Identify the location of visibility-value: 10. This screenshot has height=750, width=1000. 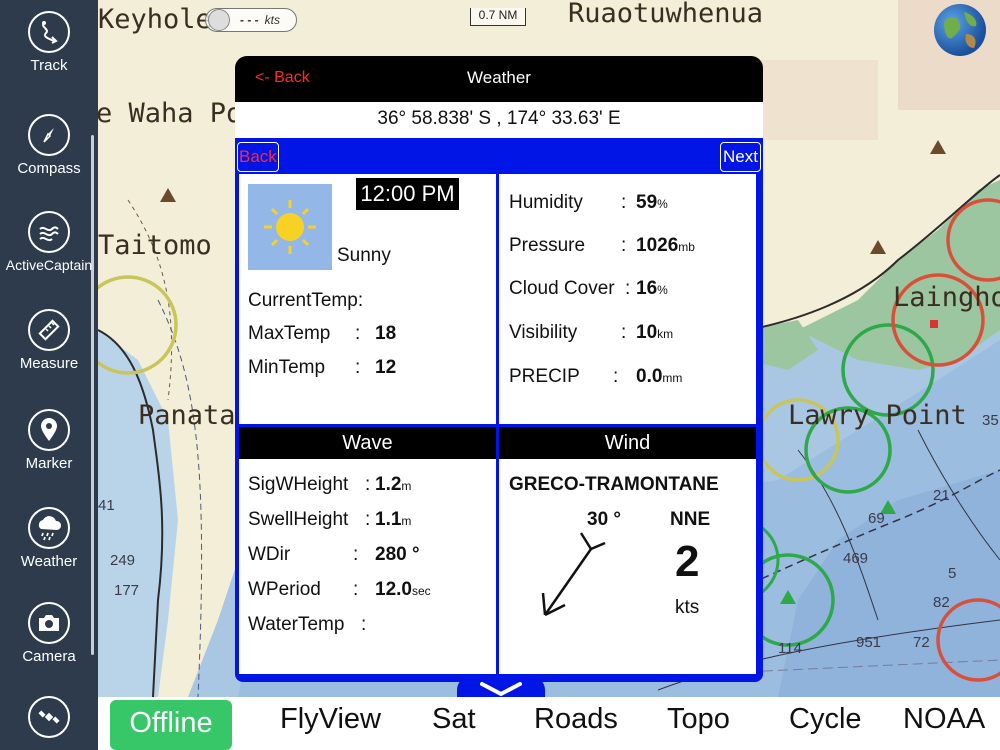
(647, 332).